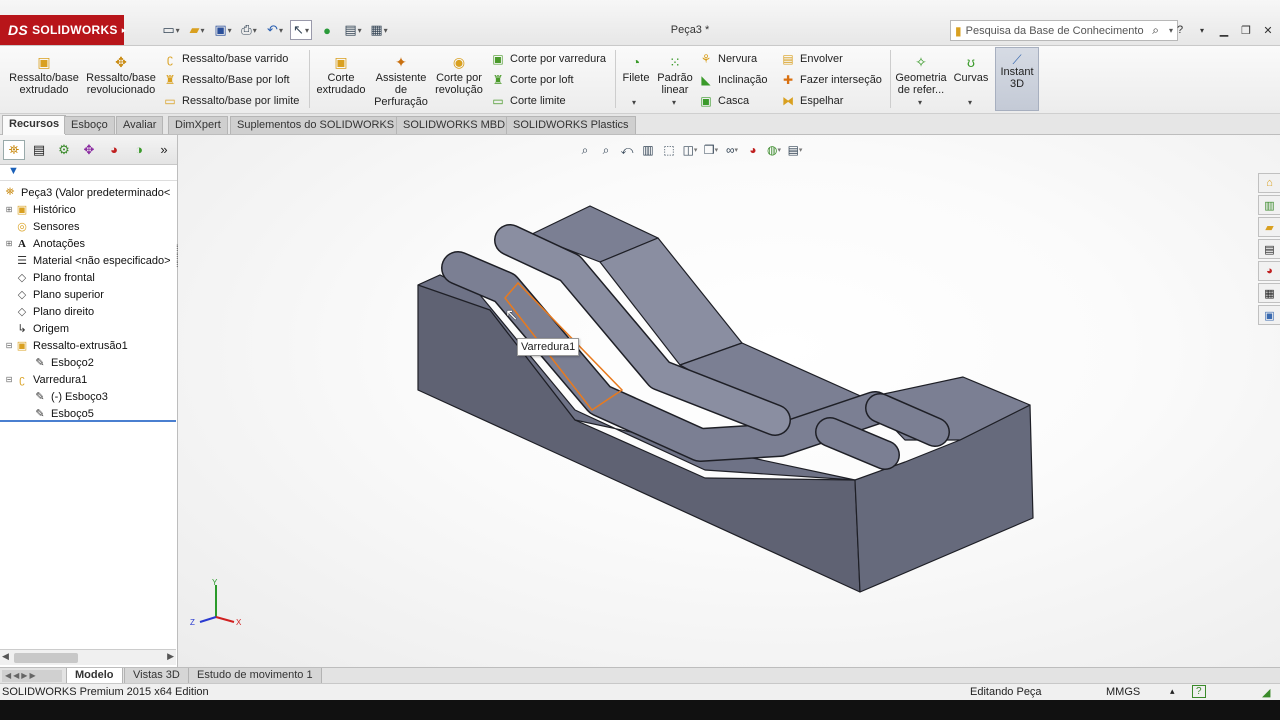  Describe the element at coordinates (636, 67) in the screenshot. I see `fillet-button: ◔ Filete` at that location.